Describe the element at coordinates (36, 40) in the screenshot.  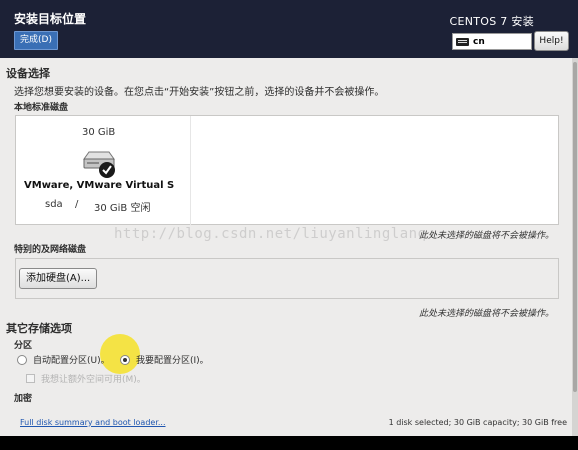
I see `done-button: 完成(D)` at that location.